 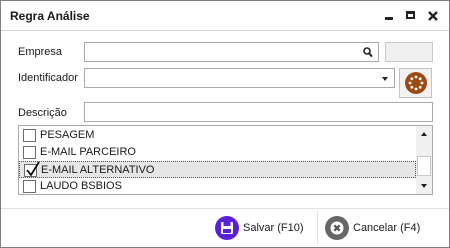 I want to click on identificador-input, so click(x=239, y=78).